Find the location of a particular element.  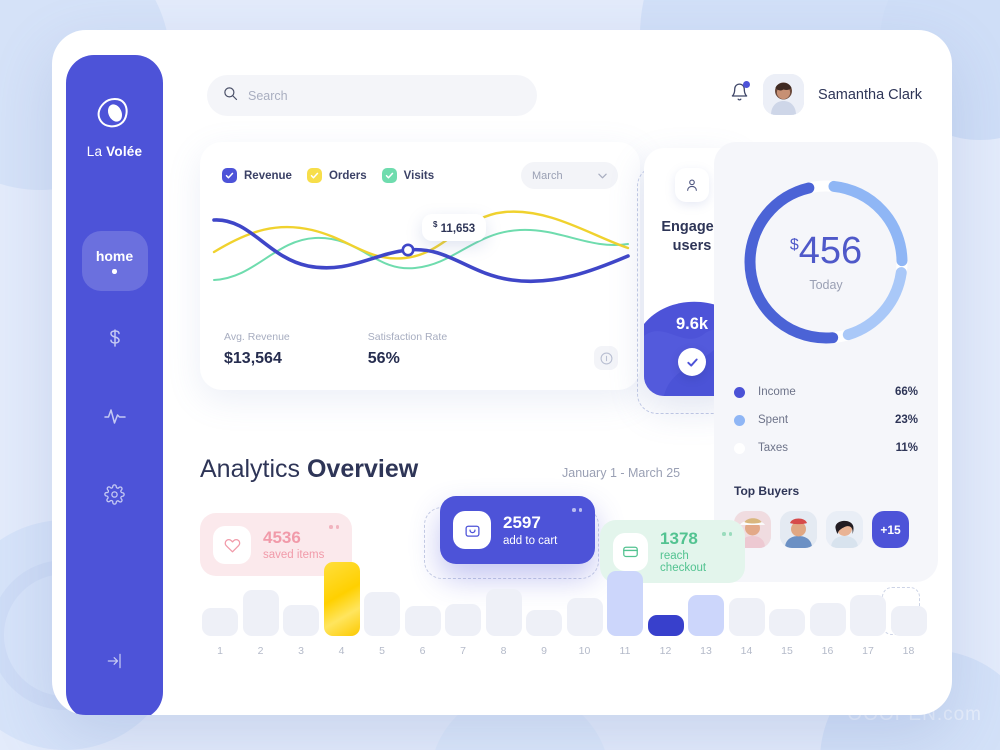

bar-label: 2 is located at coordinates (260, 651).